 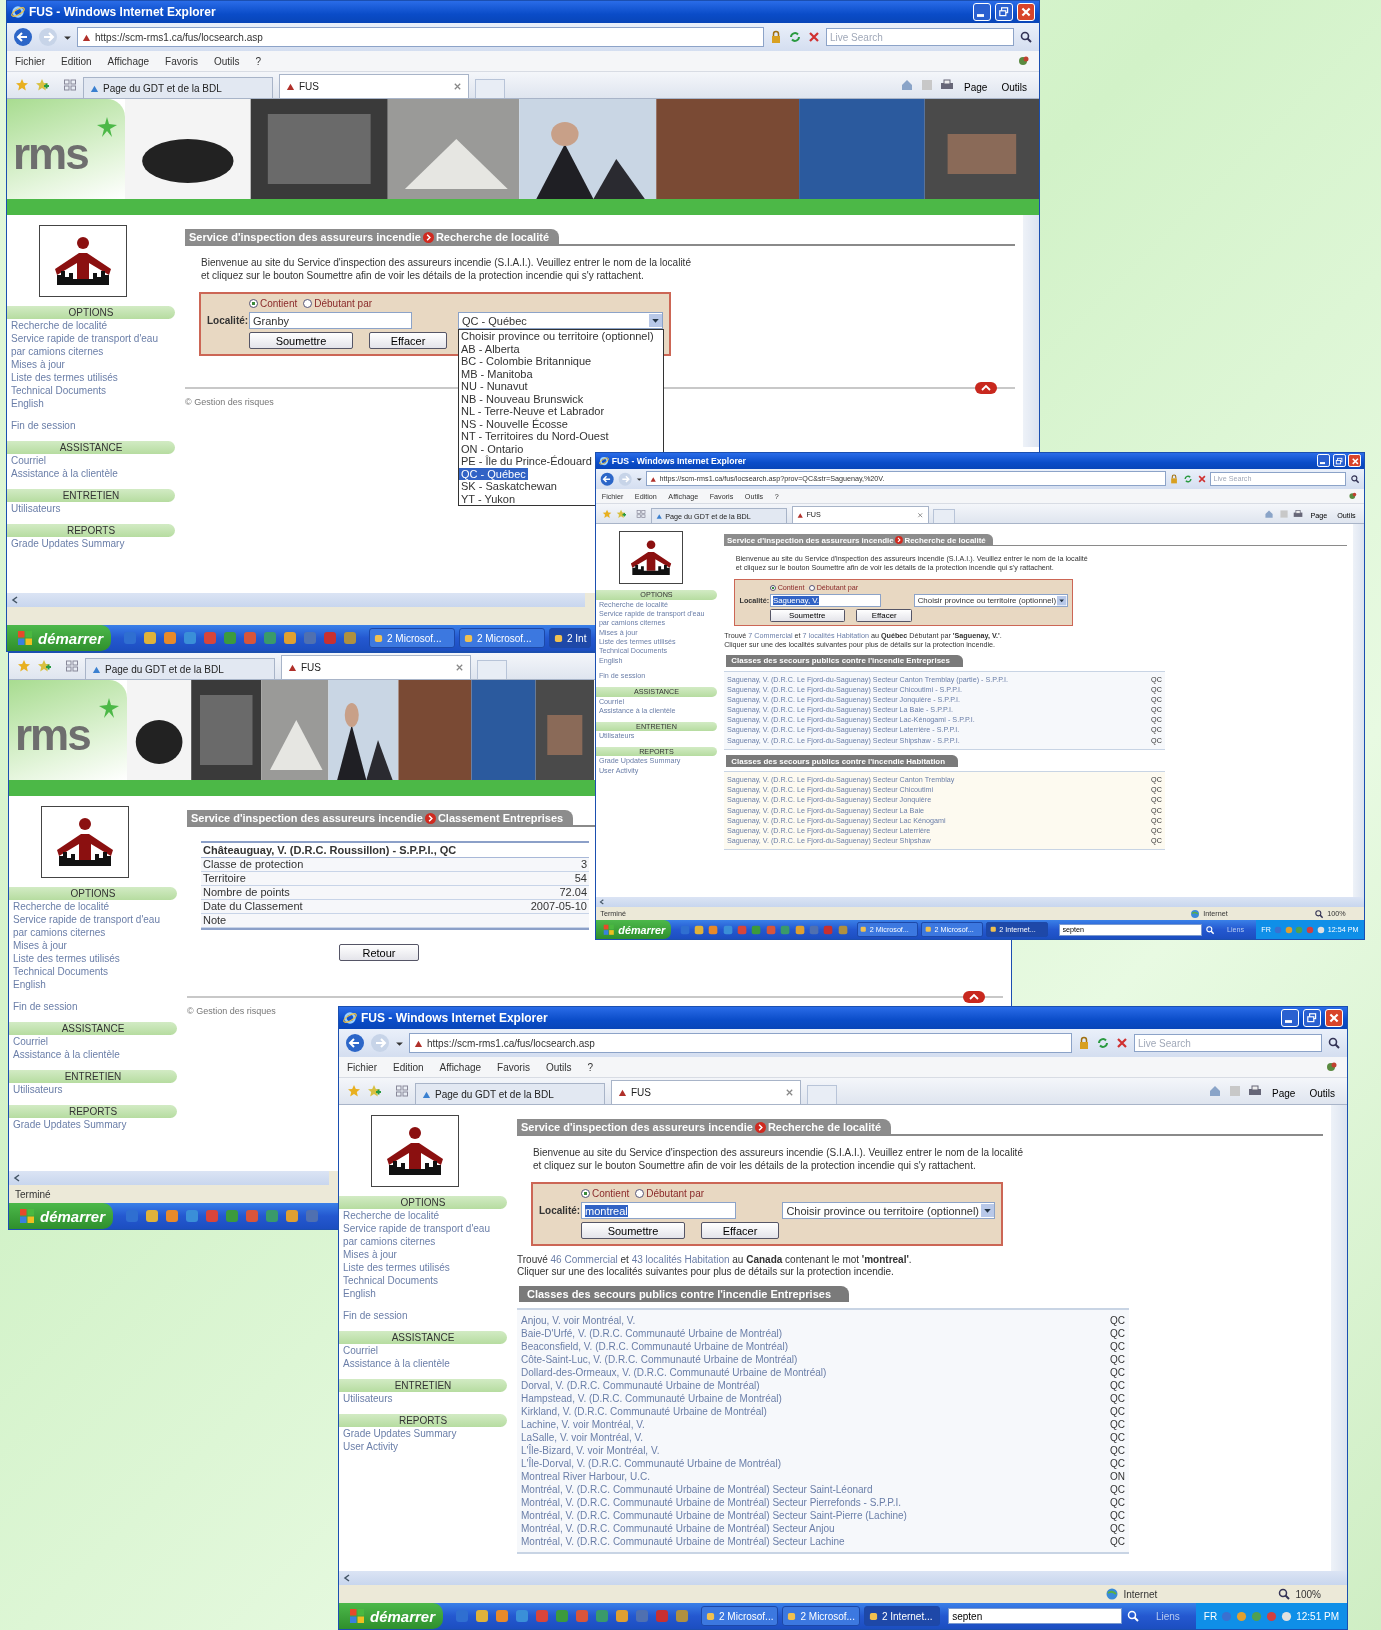 I want to click on locality-link: Montreal River Harbour, U.C., so click(x=585, y=1476).